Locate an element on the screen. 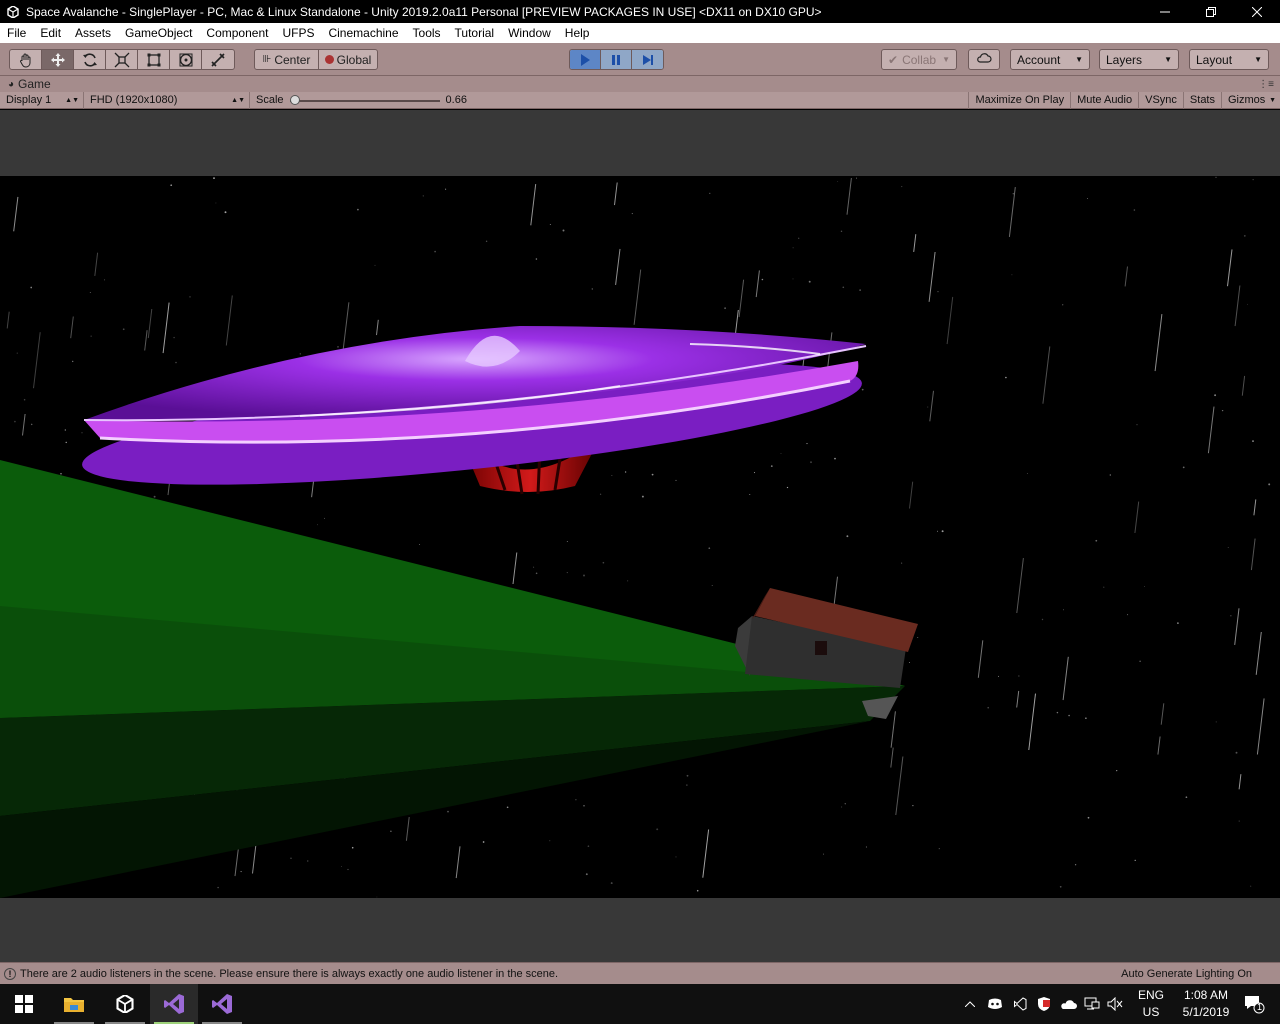 The width and height of the screenshot is (1280, 1024). minimize-icon is located at coordinates (1165, 11).